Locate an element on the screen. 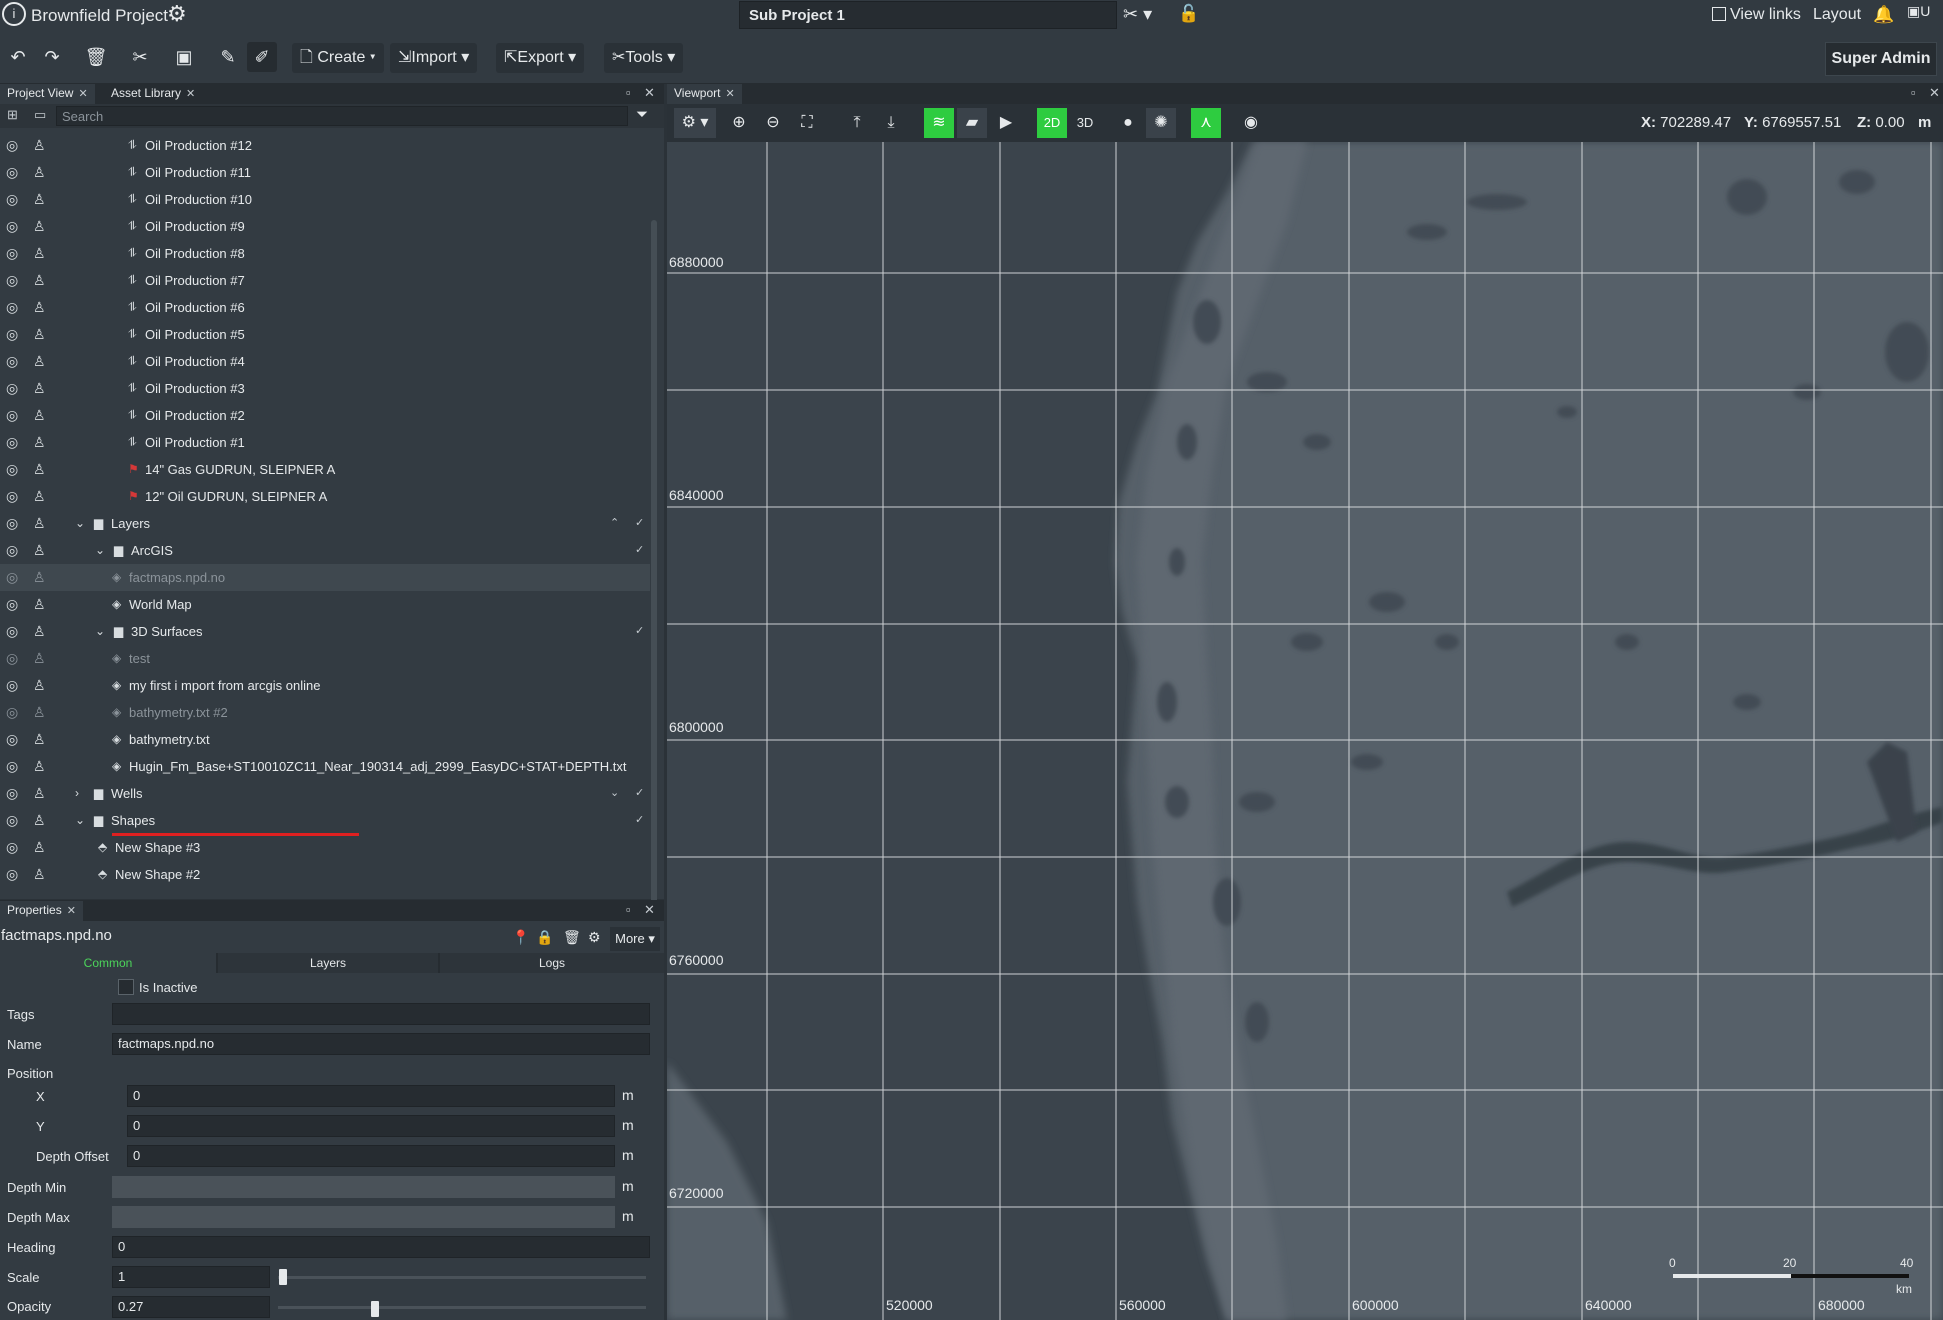 The image size is (1943, 1320). tree-row: ◎ ♙ ⥮ Oil Production #7 is located at coordinates (325, 280).